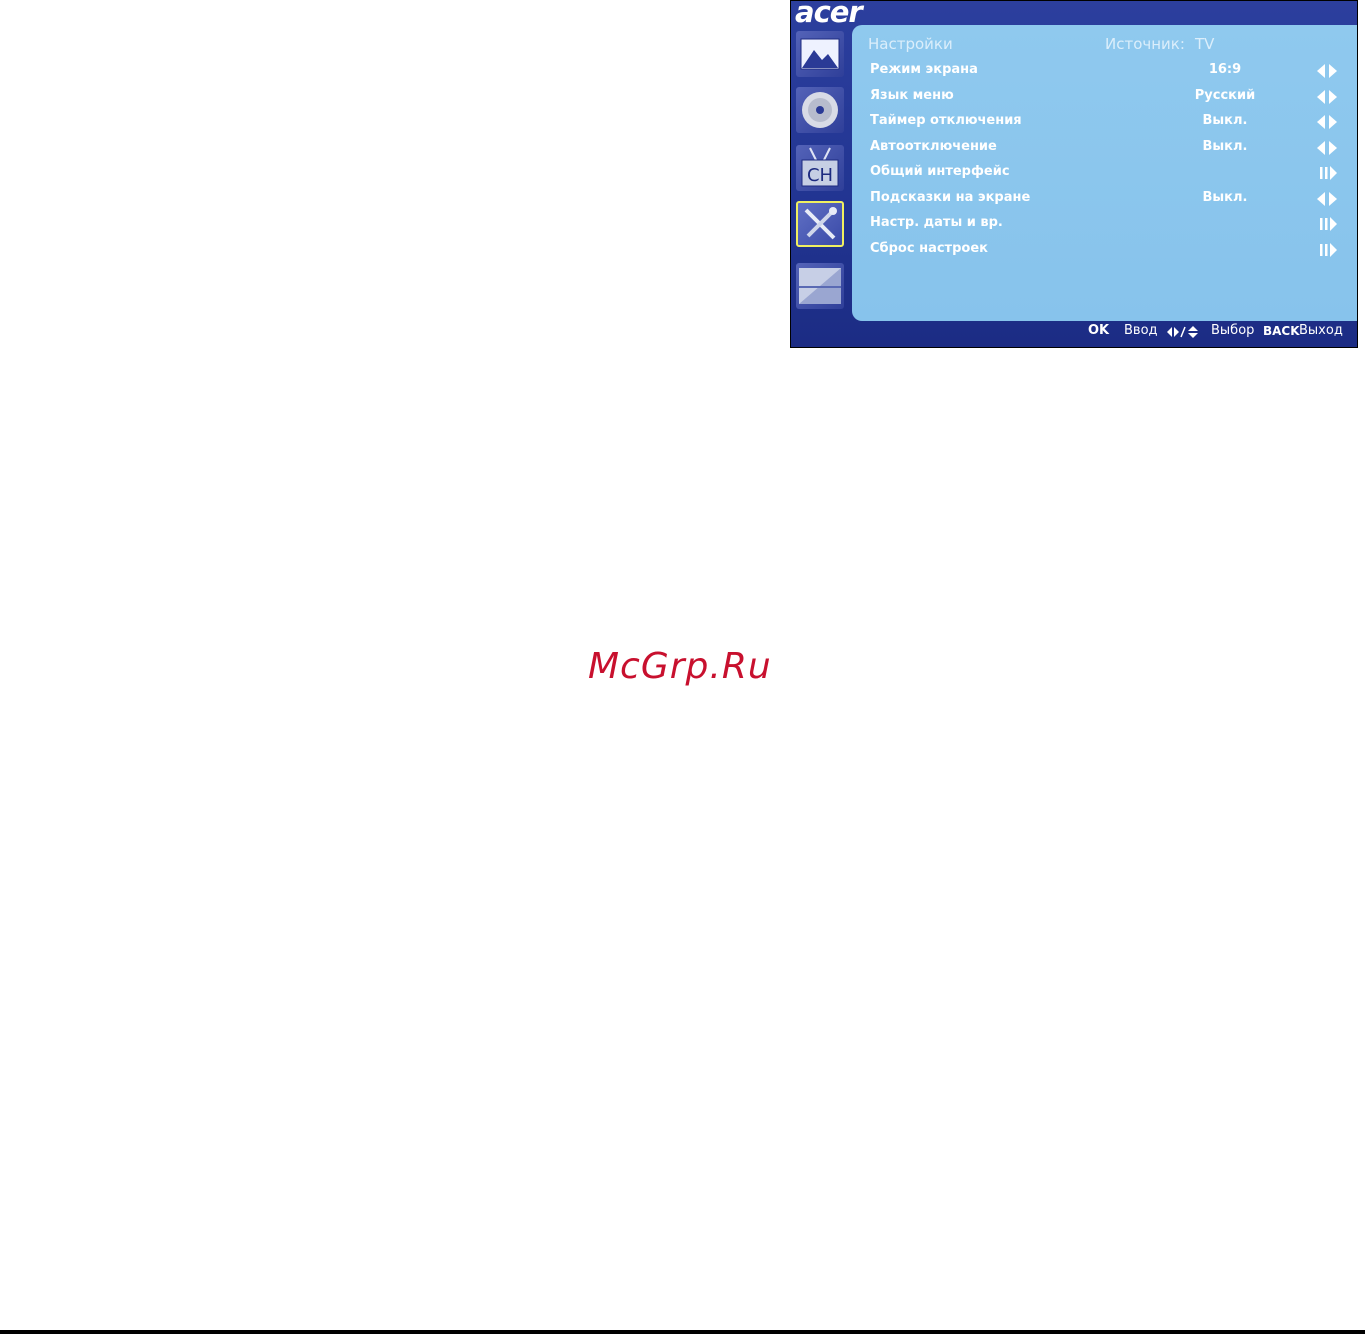 This screenshot has width=1365, height=1336. Describe the element at coordinates (1321, 330) in the screenshot. I see `back-action-label: Выход` at that location.